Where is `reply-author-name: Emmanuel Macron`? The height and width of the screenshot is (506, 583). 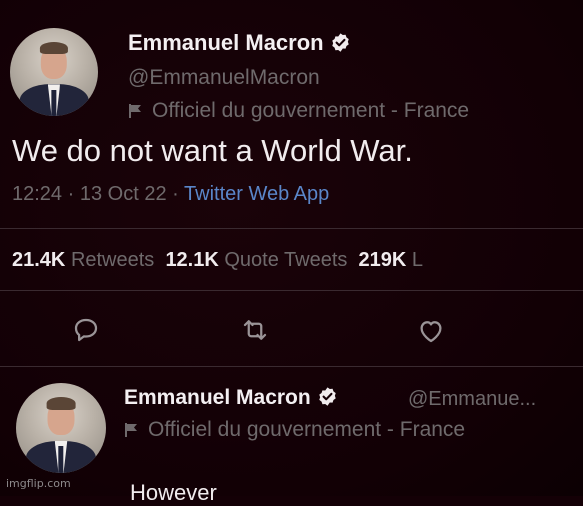
reply-author-name: Emmanuel Macron is located at coordinates (231, 398).